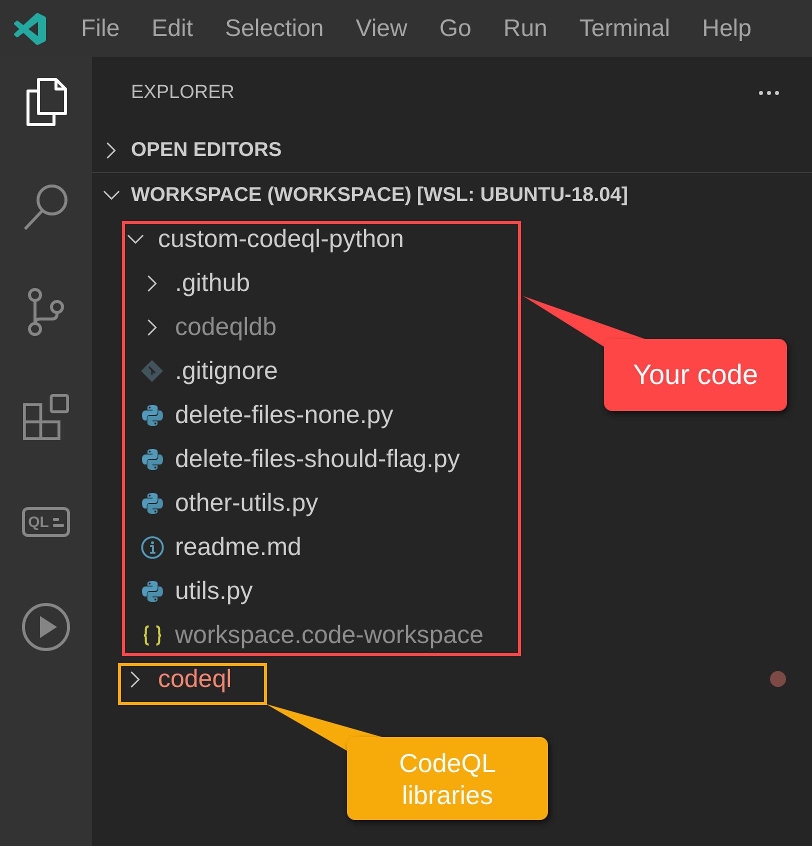 The image size is (812, 846). What do you see at coordinates (46, 627) in the screenshot?
I see `play-icon` at bounding box center [46, 627].